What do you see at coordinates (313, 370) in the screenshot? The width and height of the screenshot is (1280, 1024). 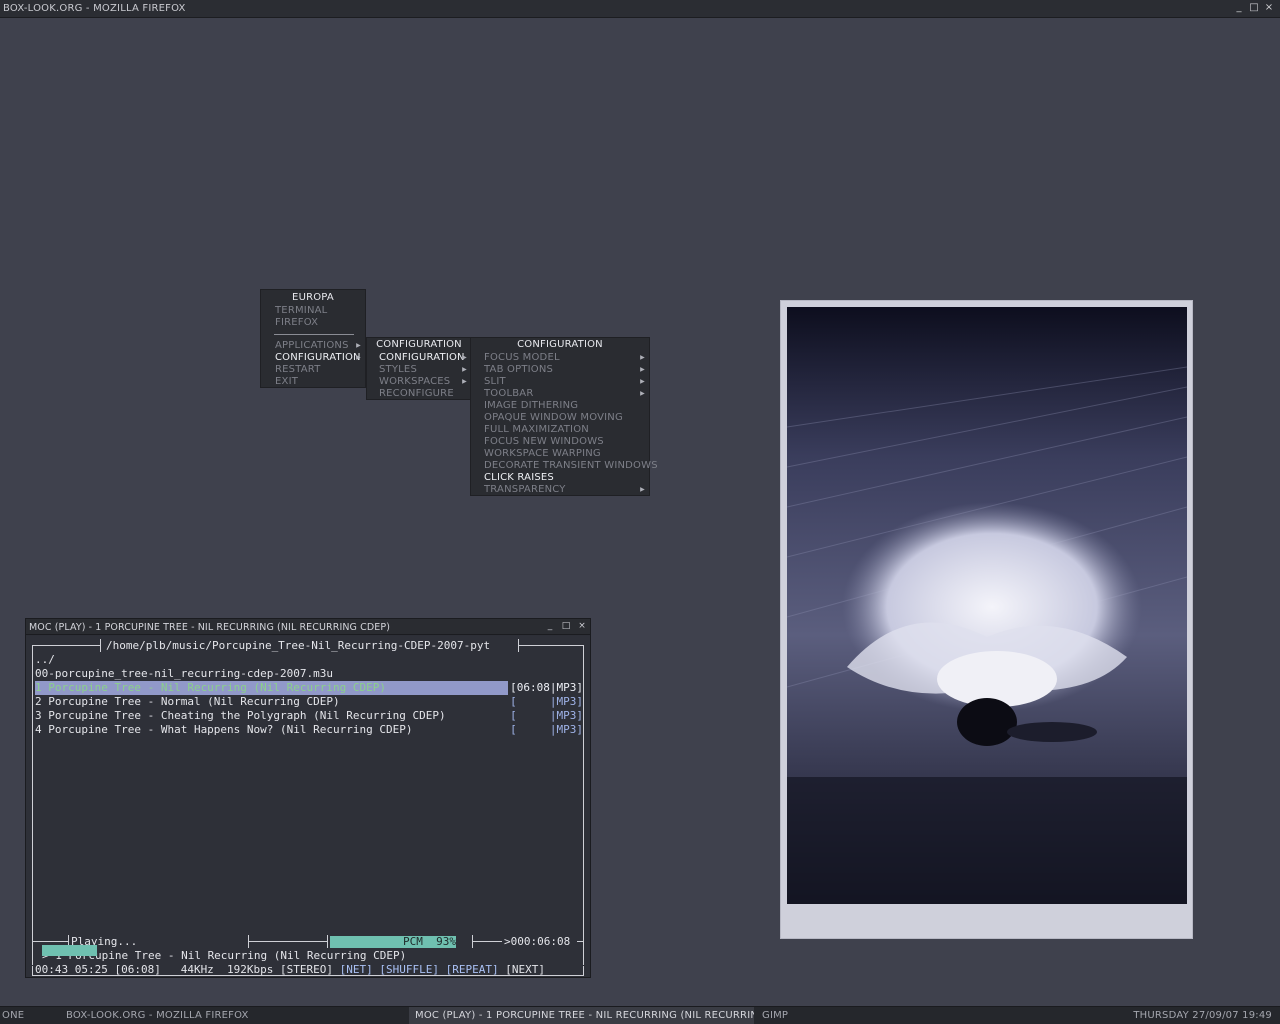 I see `menu-item-restart: RESTART` at bounding box center [313, 370].